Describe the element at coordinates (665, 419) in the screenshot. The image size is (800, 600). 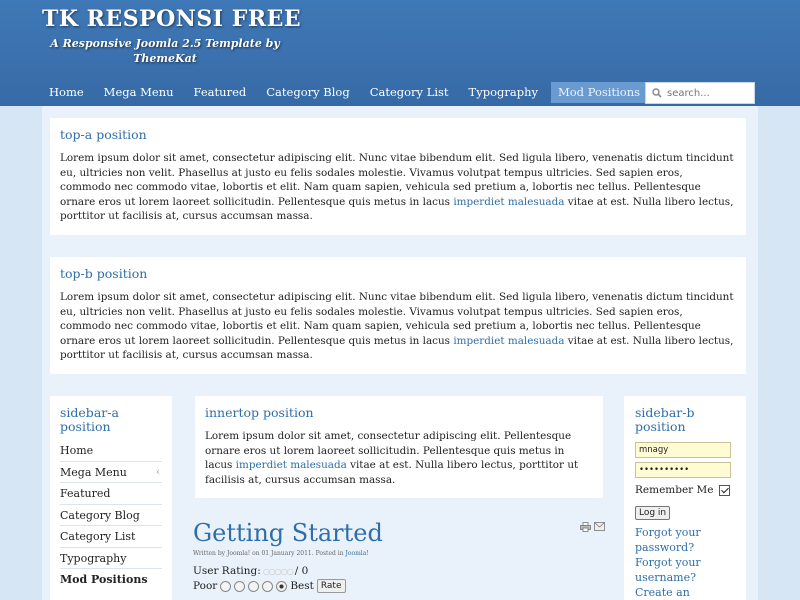
I see `sidebar-b-title: sidebar-b position` at that location.